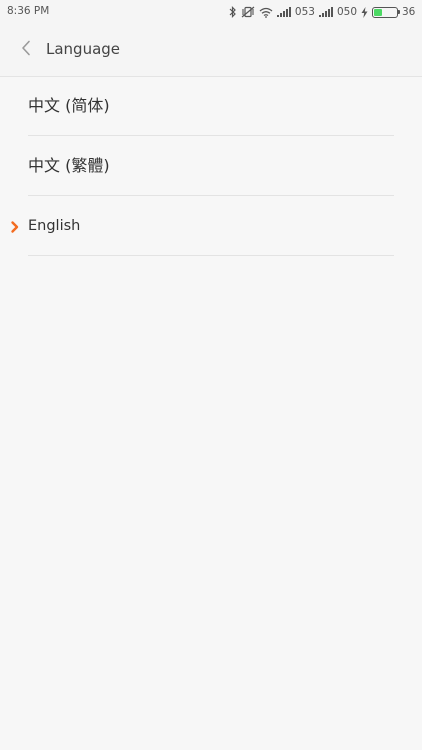 This screenshot has width=422, height=750. What do you see at coordinates (211, 106) in the screenshot?
I see `language-item-zh-hans: 中文 (简体)` at bounding box center [211, 106].